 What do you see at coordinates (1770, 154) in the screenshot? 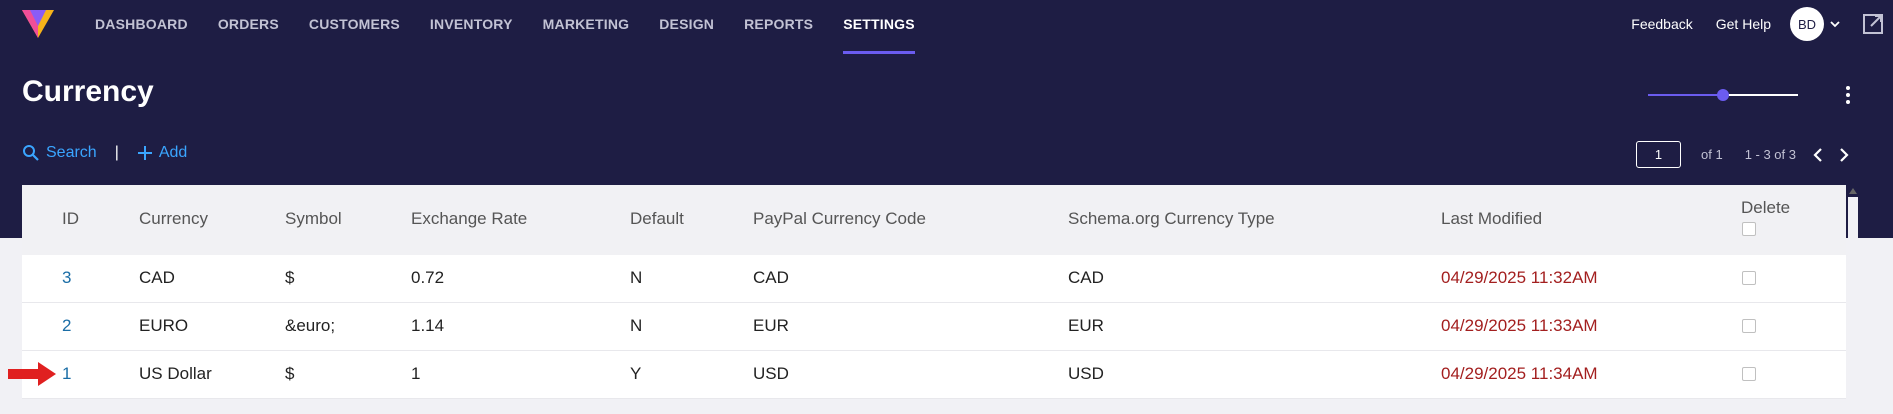
I see `record-range: 1 - 3 of 3` at bounding box center [1770, 154].